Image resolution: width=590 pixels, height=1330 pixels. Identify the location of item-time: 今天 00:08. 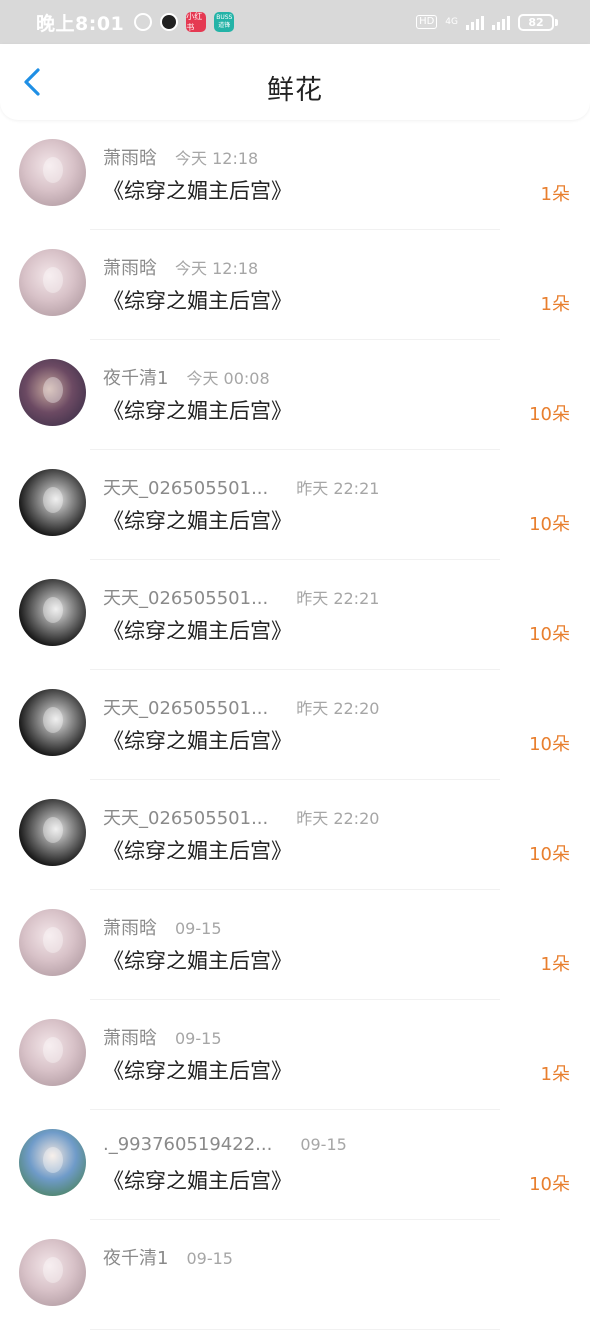
(228, 378).